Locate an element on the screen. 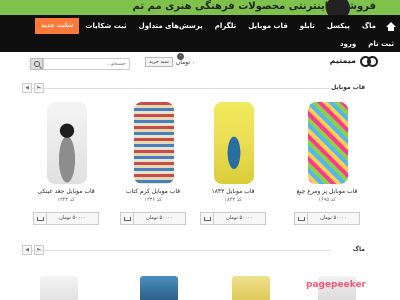 The image size is (400, 300). search-button is located at coordinates (36, 64).